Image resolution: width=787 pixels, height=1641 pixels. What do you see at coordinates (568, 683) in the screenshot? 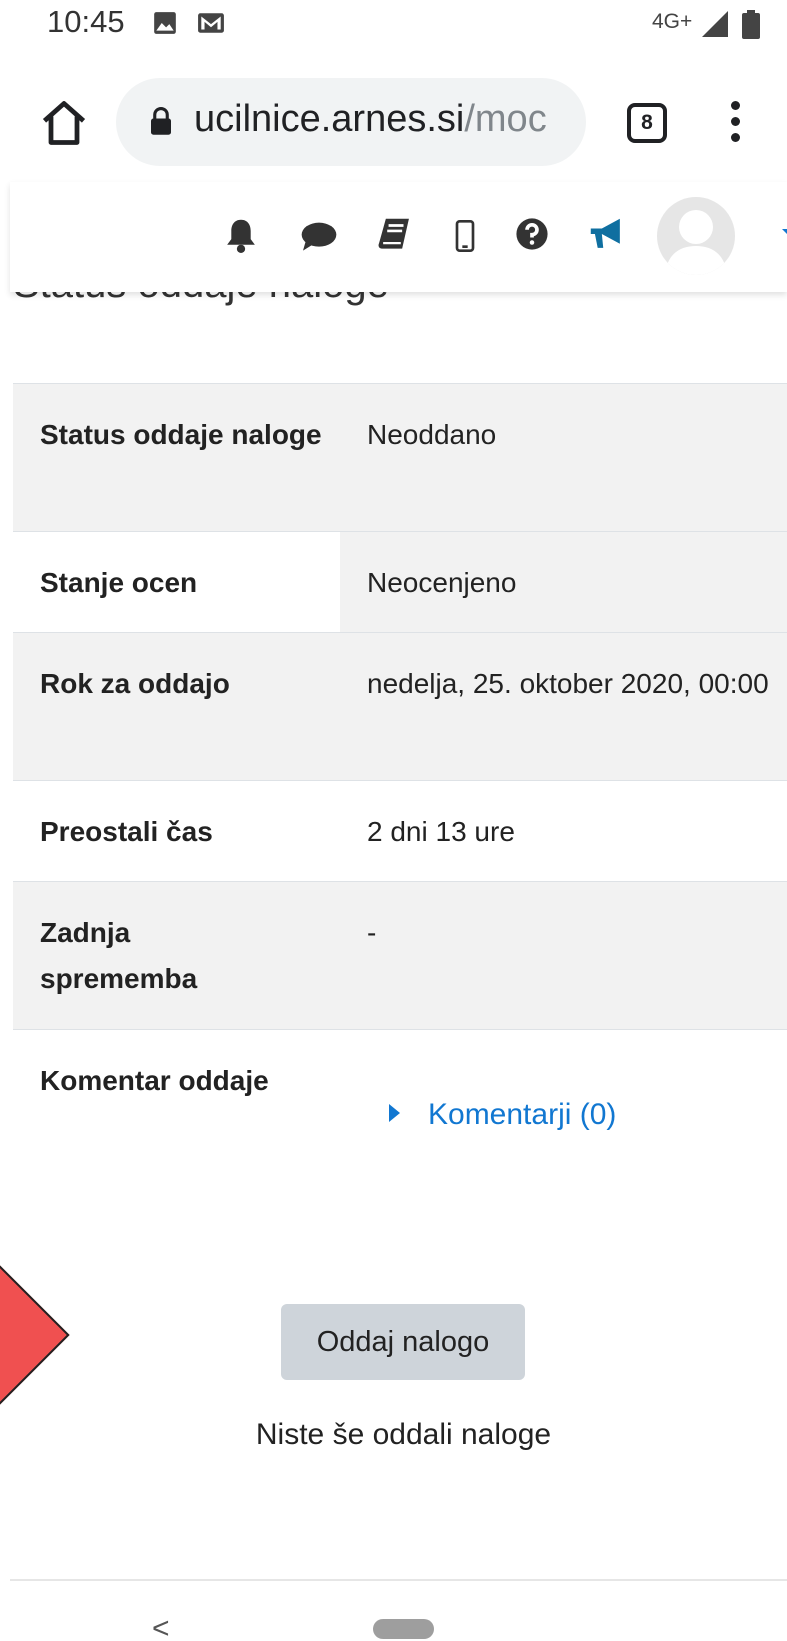
I see `row-value: nedelja, 25. oktober 2020, 00:00` at bounding box center [568, 683].